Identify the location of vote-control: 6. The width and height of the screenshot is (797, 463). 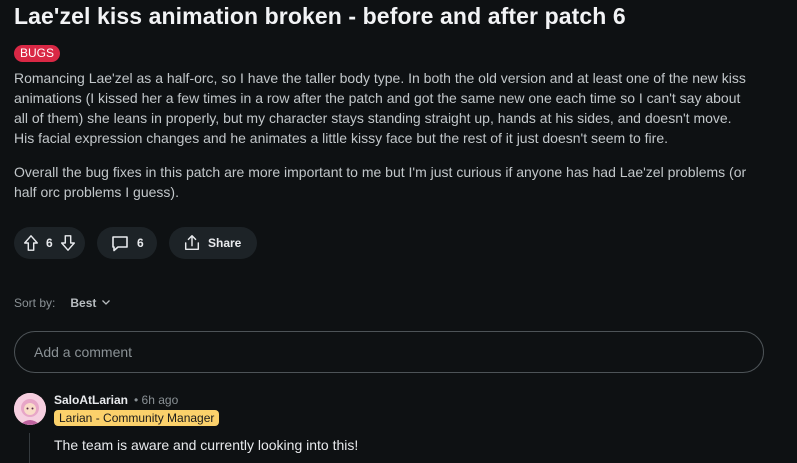
(49, 243).